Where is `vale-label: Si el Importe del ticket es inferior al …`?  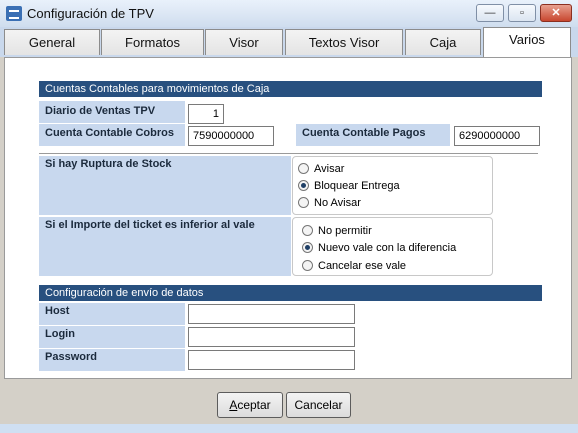 vale-label: Si el Importe del ticket es inferior al … is located at coordinates (165, 246).